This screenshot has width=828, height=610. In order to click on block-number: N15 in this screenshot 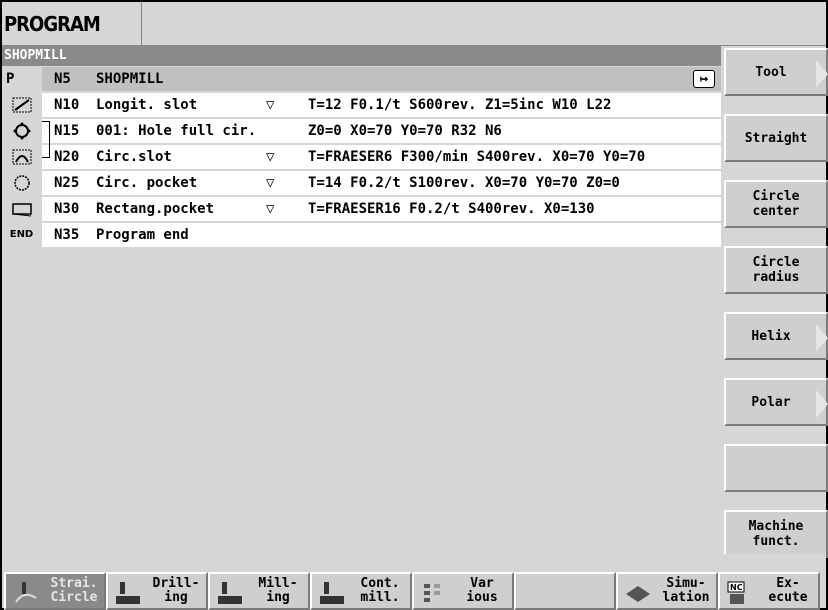, I will do `click(67, 131)`.